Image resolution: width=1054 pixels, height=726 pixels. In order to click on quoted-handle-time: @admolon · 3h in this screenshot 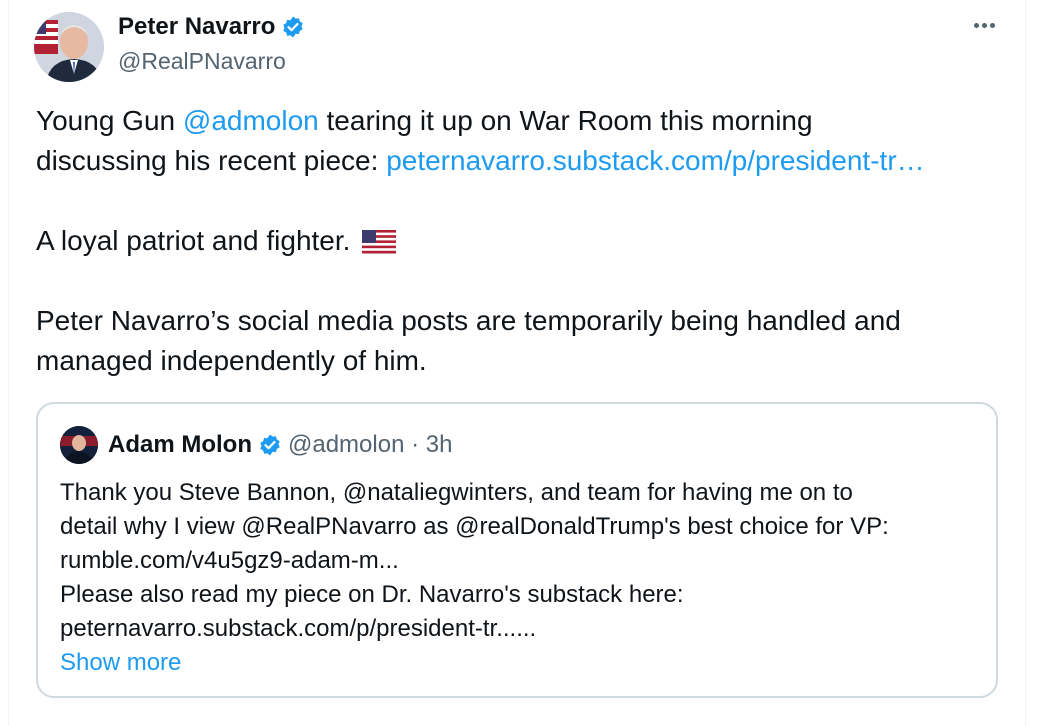, I will do `click(370, 444)`.